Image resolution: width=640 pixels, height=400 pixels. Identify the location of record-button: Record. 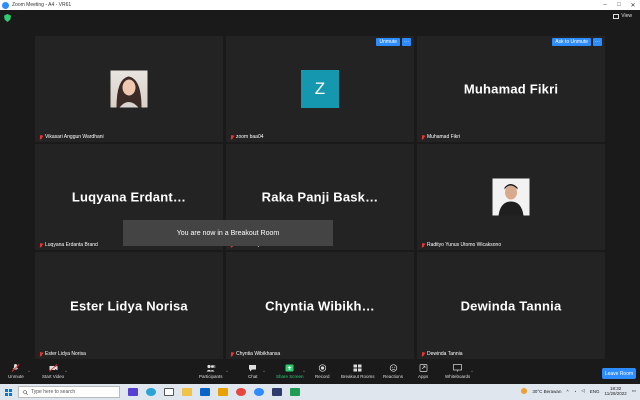
(322, 371).